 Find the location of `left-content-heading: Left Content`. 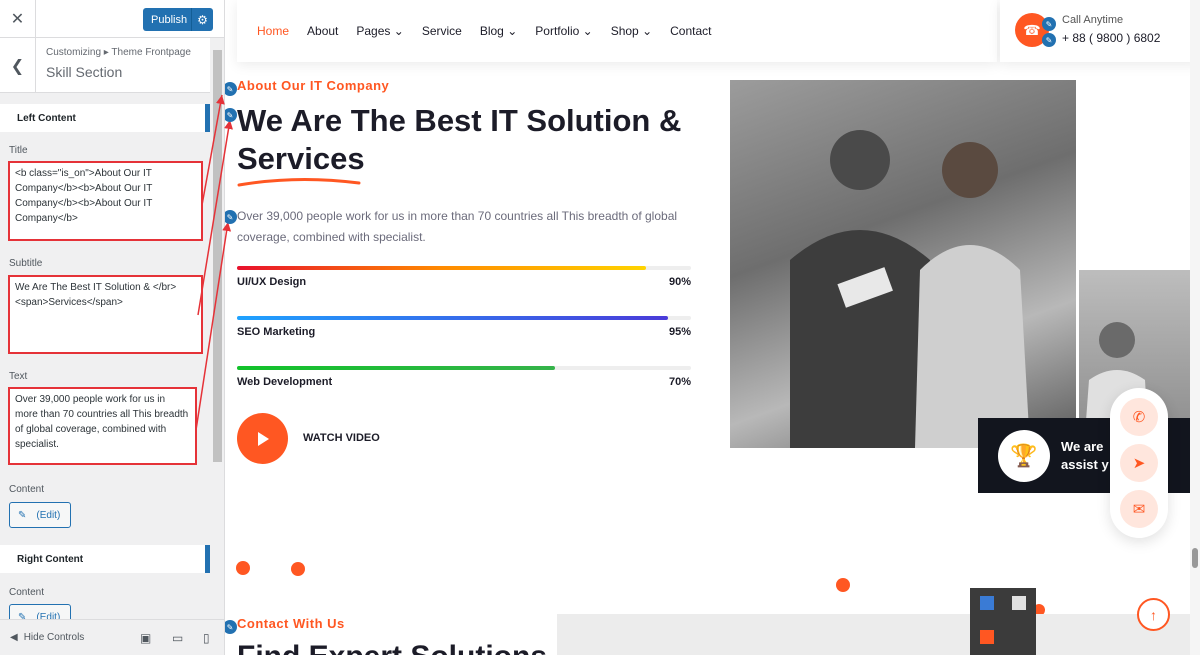

left-content-heading: Left Content is located at coordinates (105, 118).